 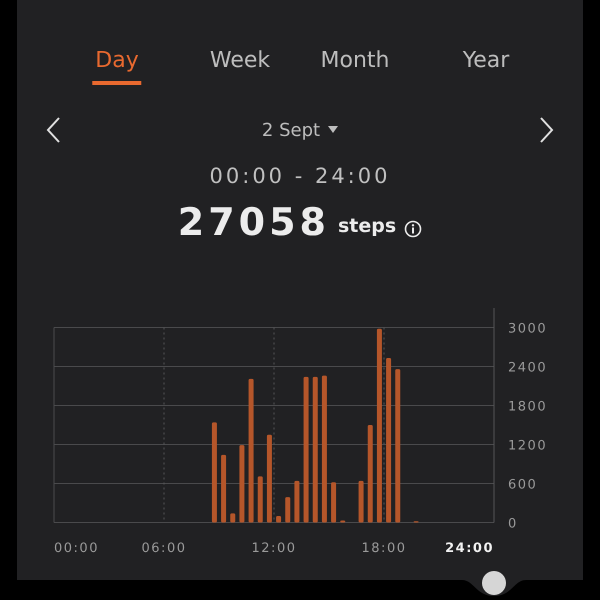 What do you see at coordinates (76, 548) in the screenshot?
I see `x-axis-label: 00:00` at bounding box center [76, 548].